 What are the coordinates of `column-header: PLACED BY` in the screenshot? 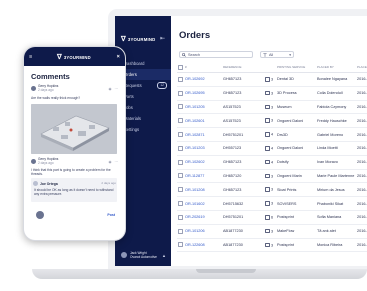 It's located at (336, 67).